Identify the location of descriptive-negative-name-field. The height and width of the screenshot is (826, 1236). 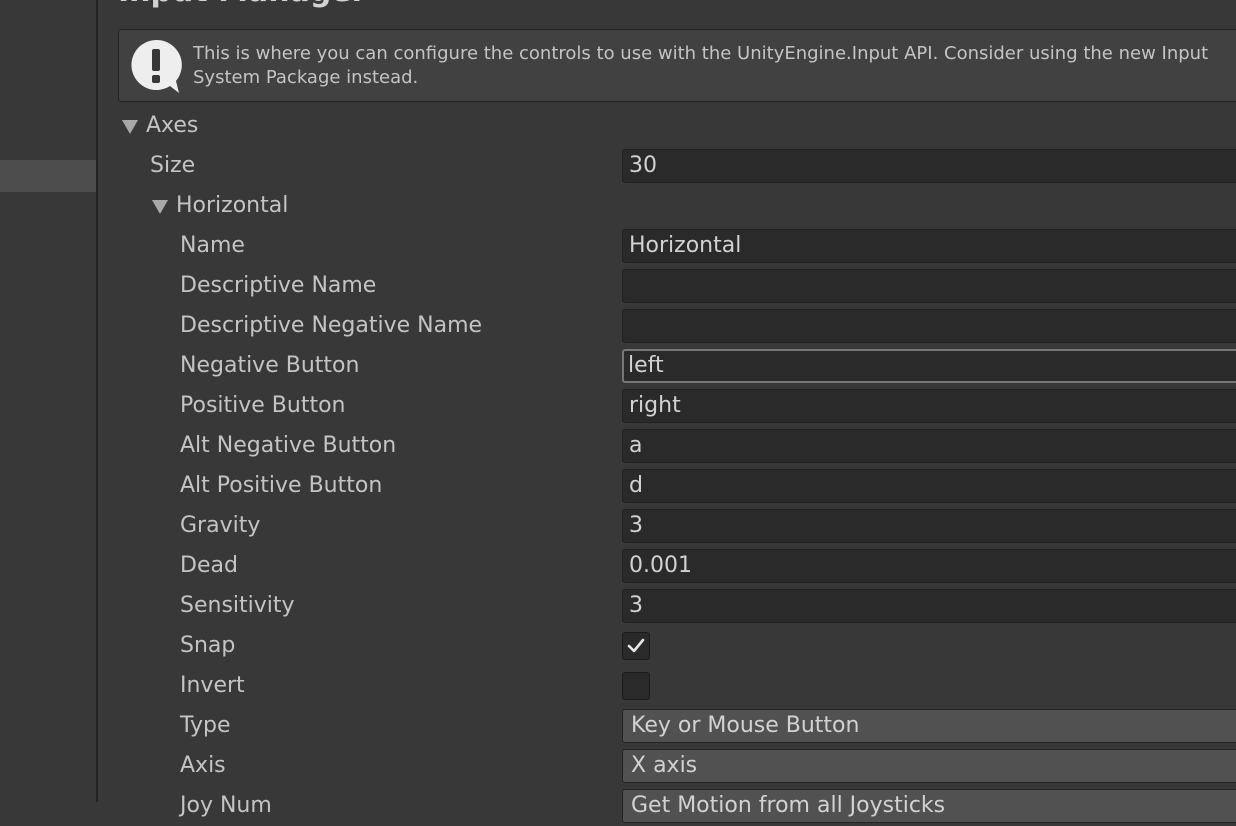
(929, 326).